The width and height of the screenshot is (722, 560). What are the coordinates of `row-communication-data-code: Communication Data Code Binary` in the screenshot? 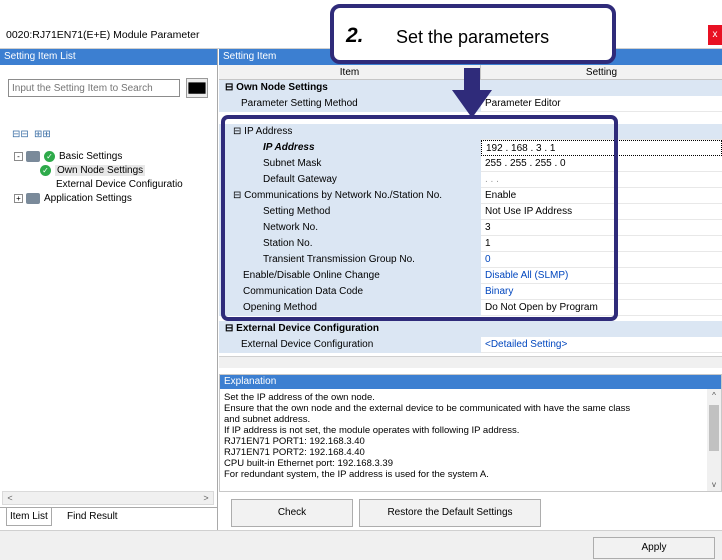 It's located at (470, 292).